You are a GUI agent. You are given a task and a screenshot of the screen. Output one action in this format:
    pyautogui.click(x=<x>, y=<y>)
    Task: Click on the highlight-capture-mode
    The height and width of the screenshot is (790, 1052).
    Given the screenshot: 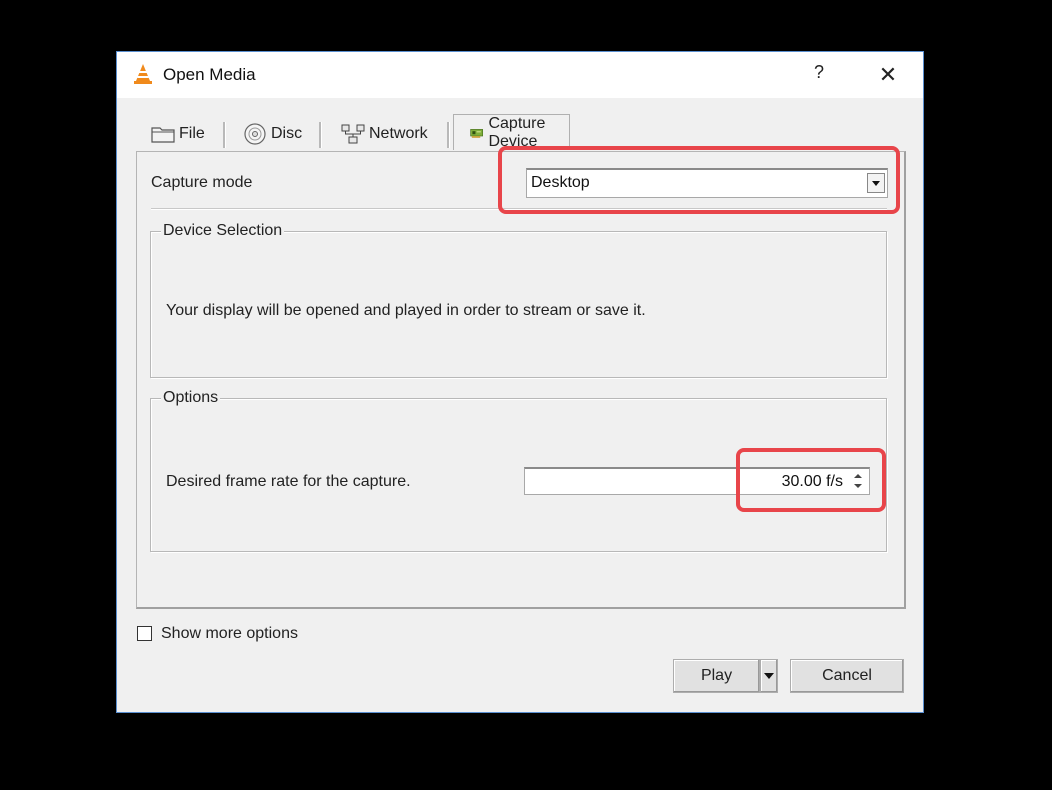 What is the action you would take?
    pyautogui.click(x=699, y=180)
    